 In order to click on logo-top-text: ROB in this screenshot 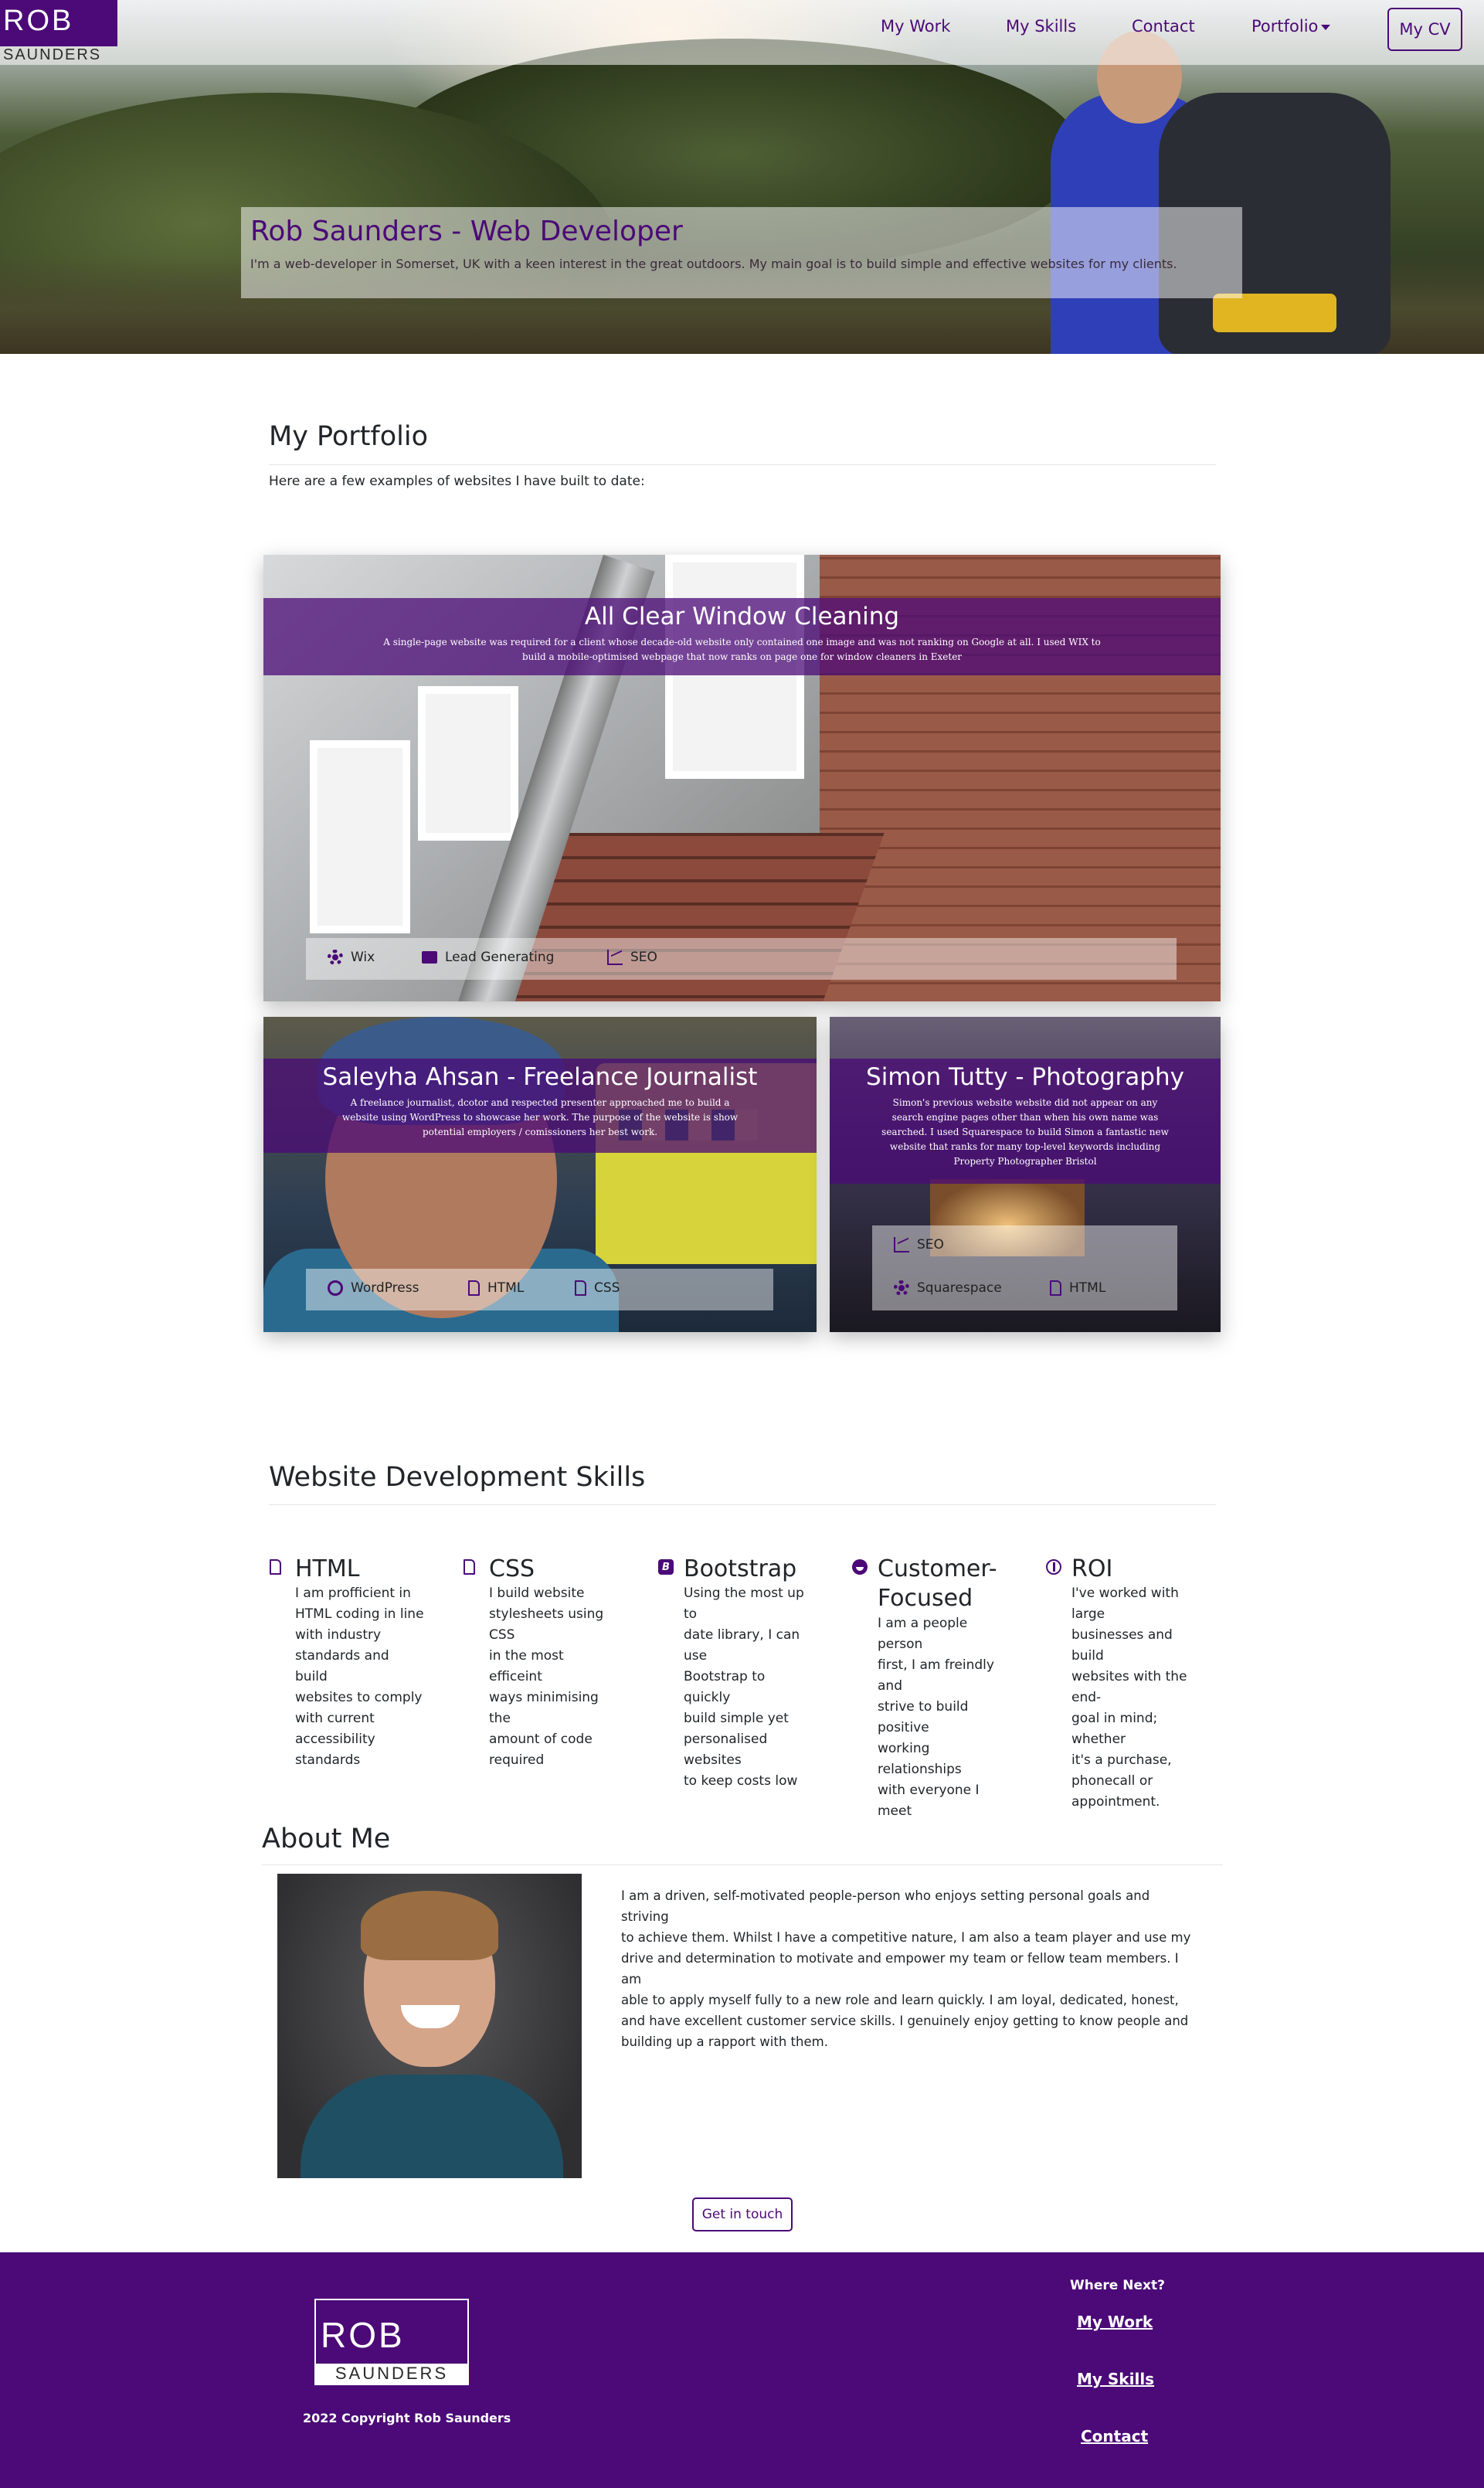, I will do `click(58, 23)`.